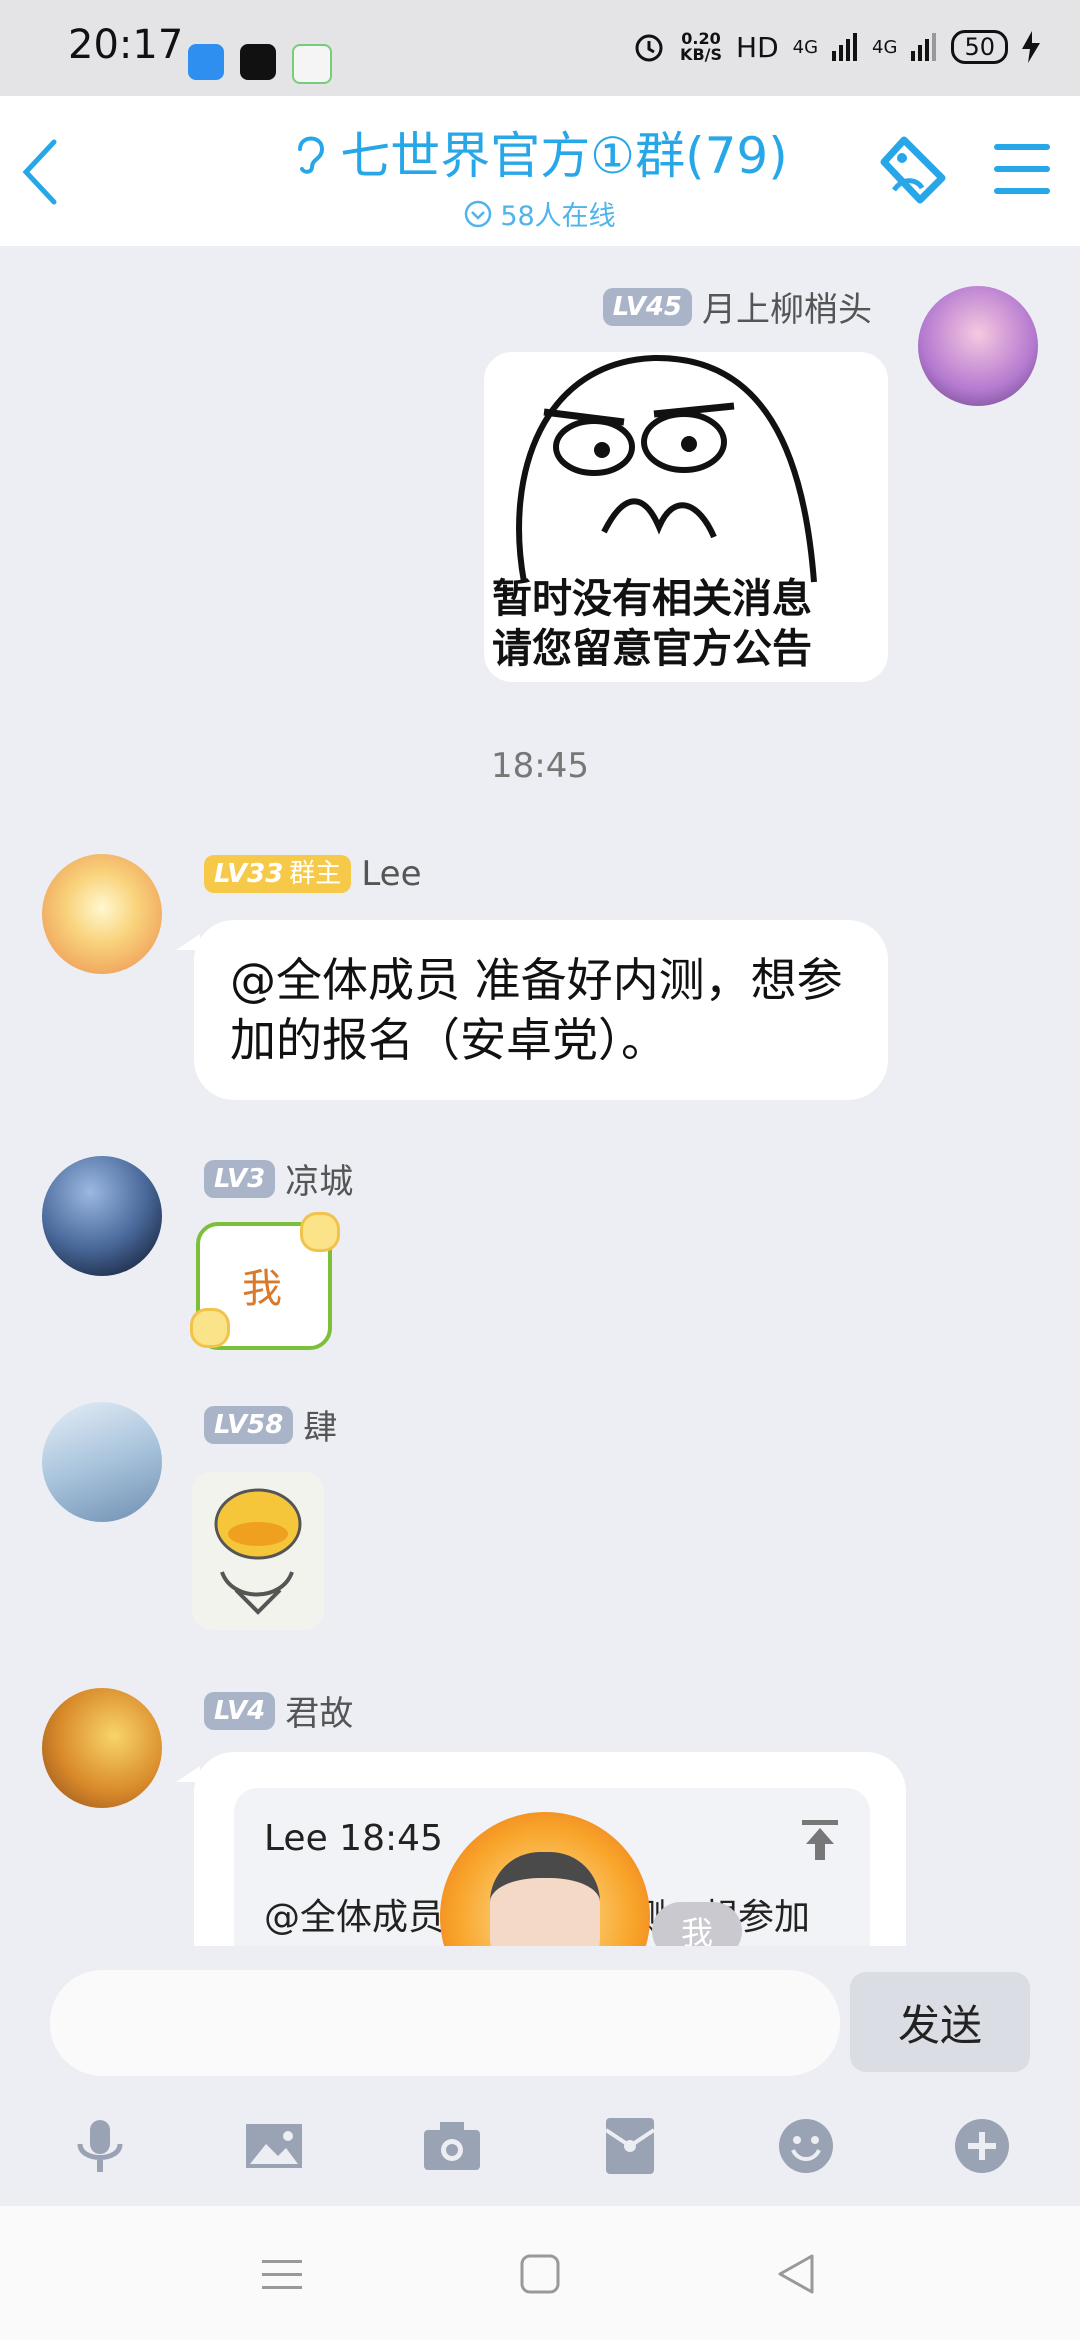  I want to click on level-badge: LV4, so click(240, 1710).